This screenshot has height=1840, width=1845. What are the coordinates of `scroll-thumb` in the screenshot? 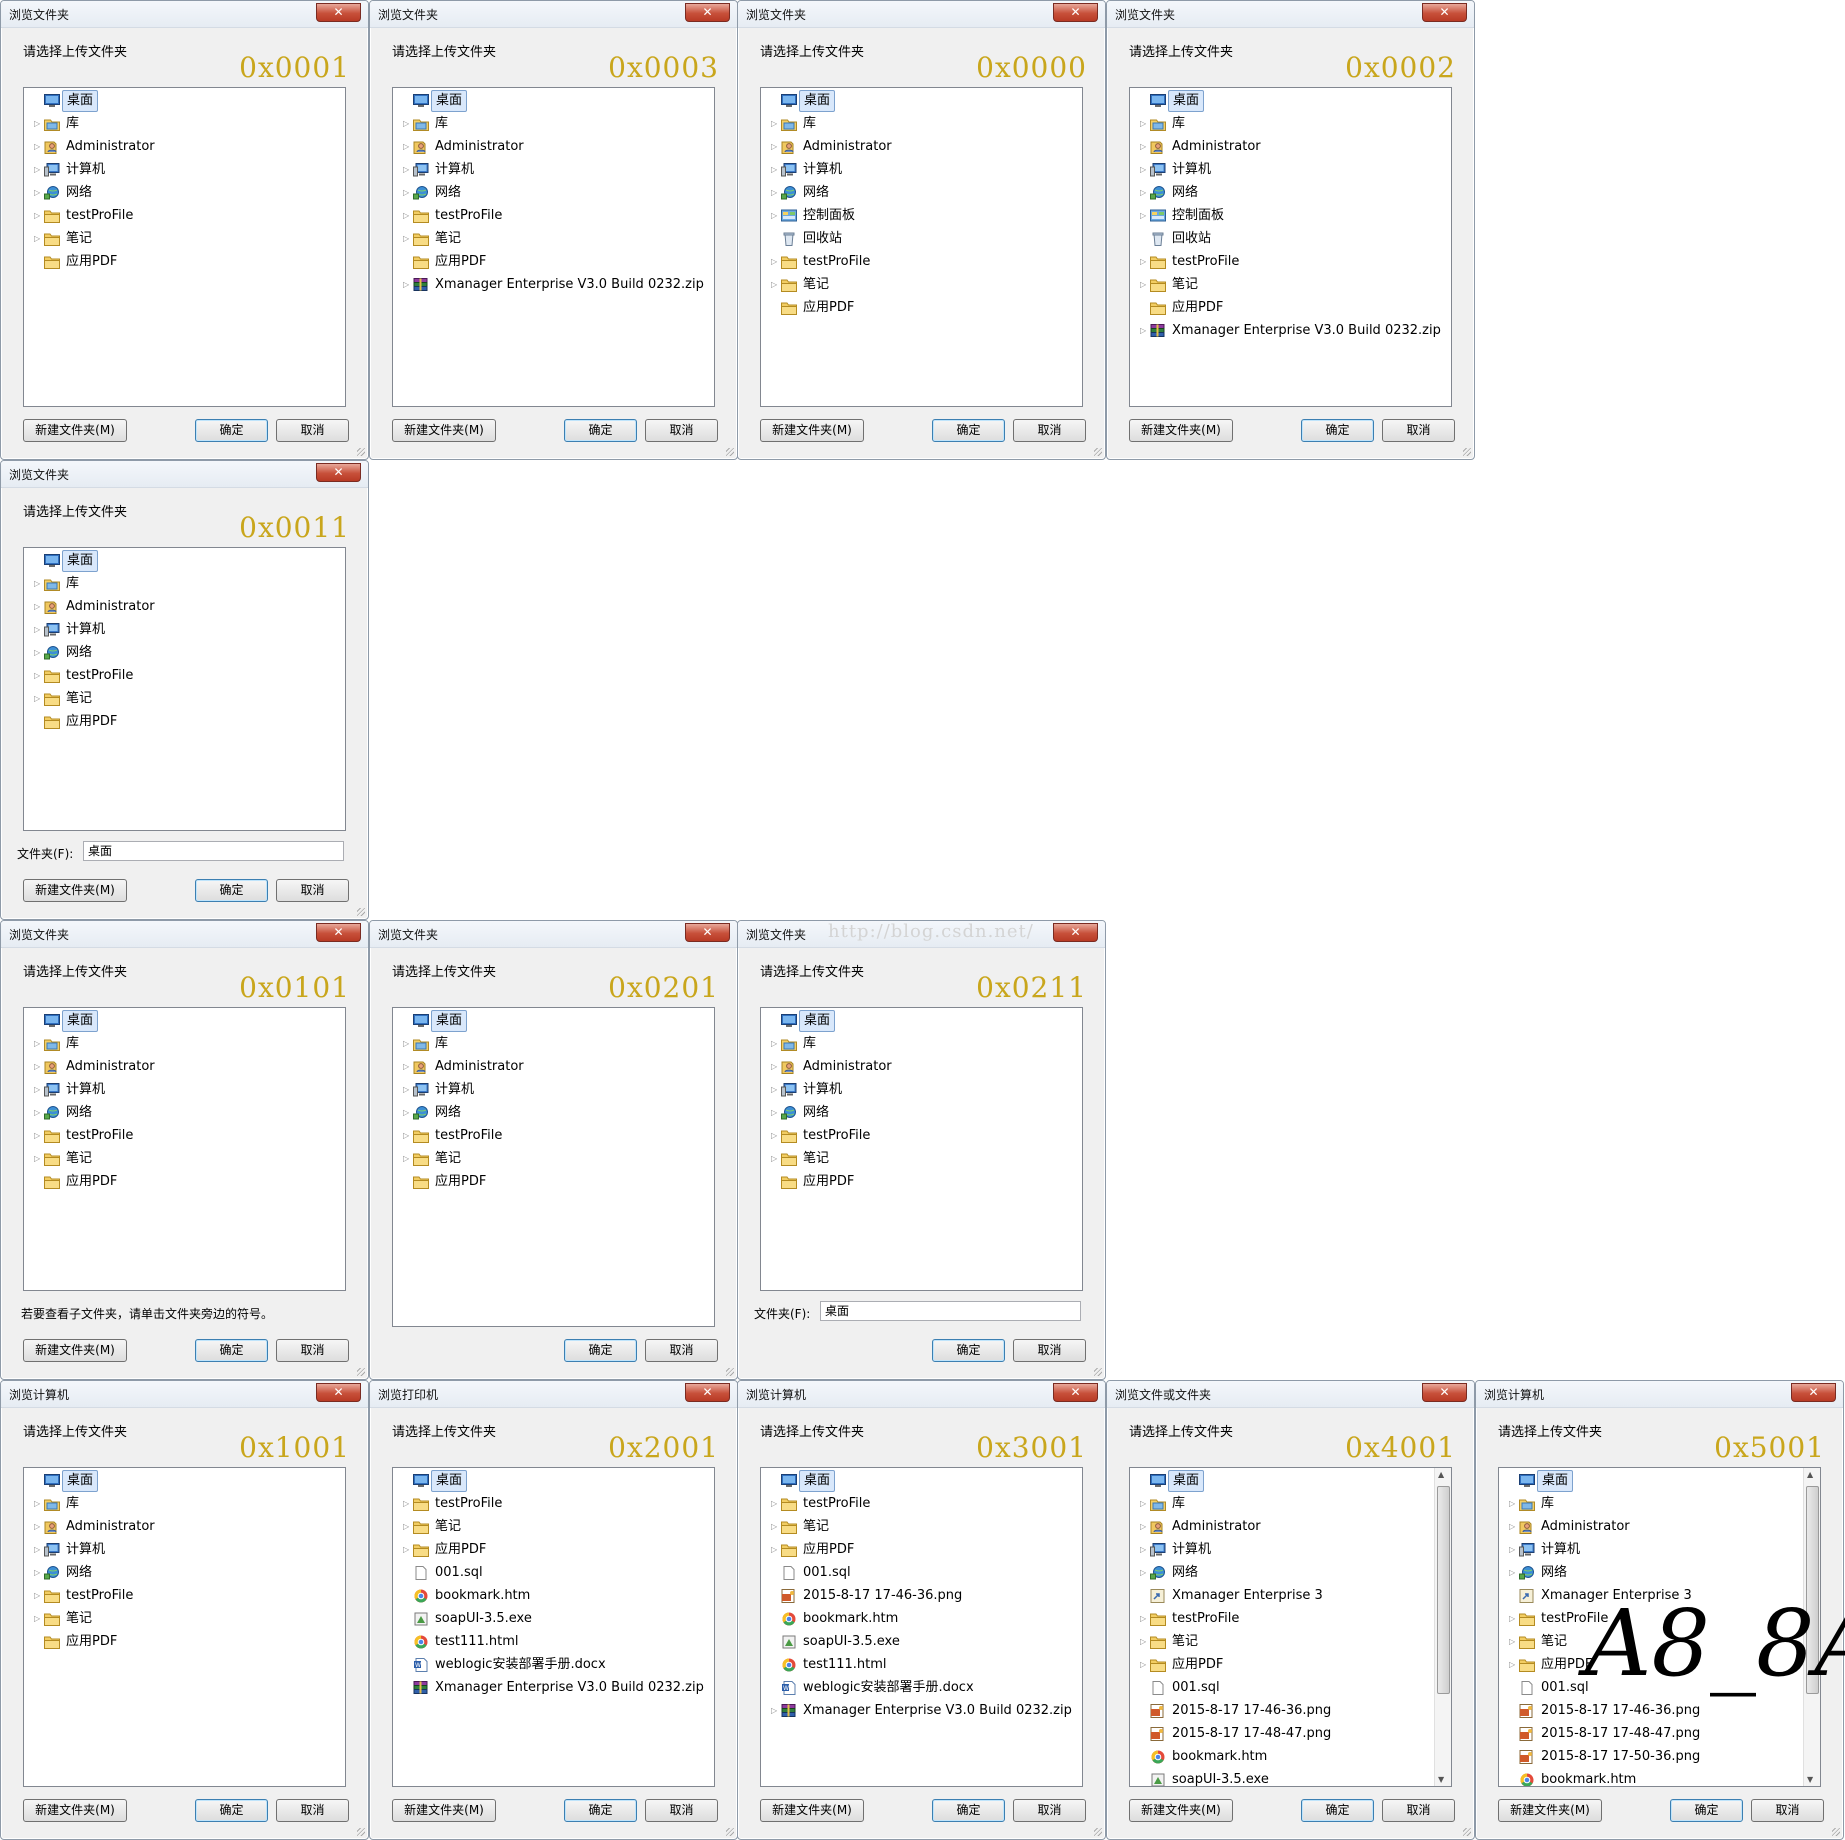 It's located at (1443, 1590).